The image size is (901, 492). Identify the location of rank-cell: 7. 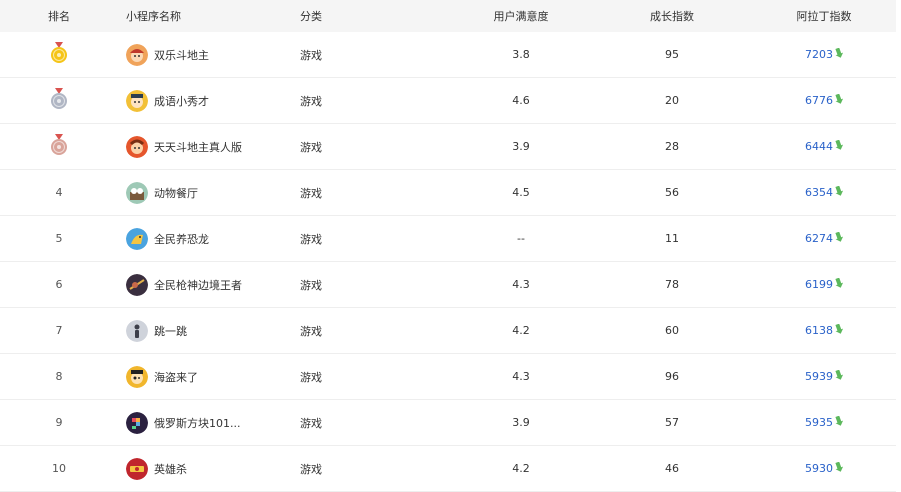
(59, 330).